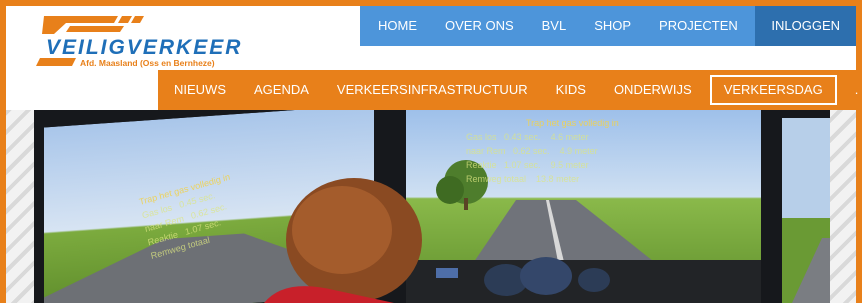  Describe the element at coordinates (851, 90) in the screenshot. I see `subnav-item-more: .` at that location.